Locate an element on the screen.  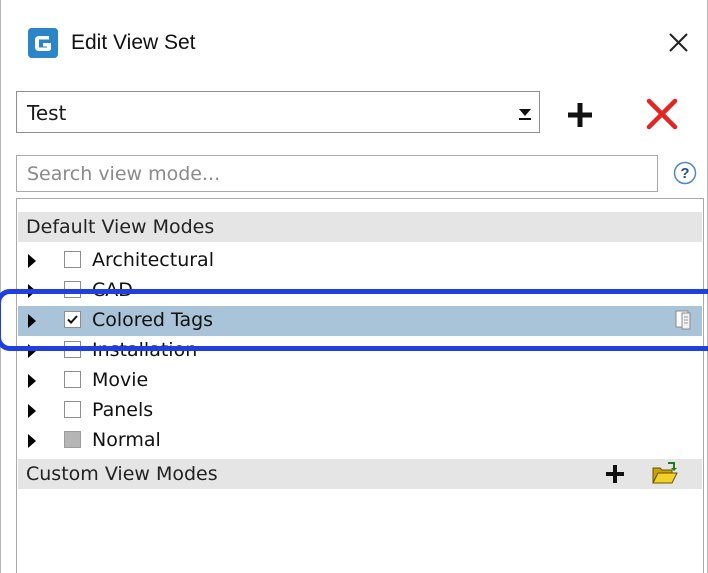
close-icon is located at coordinates (678, 42).